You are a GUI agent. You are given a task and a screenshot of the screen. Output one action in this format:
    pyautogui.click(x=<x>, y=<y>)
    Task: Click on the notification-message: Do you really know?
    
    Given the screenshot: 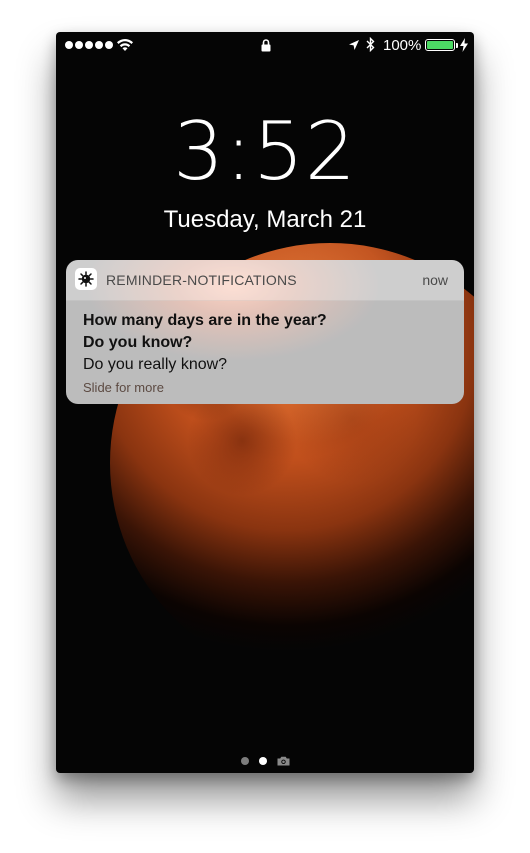 What is the action you would take?
    pyautogui.click(x=155, y=364)
    